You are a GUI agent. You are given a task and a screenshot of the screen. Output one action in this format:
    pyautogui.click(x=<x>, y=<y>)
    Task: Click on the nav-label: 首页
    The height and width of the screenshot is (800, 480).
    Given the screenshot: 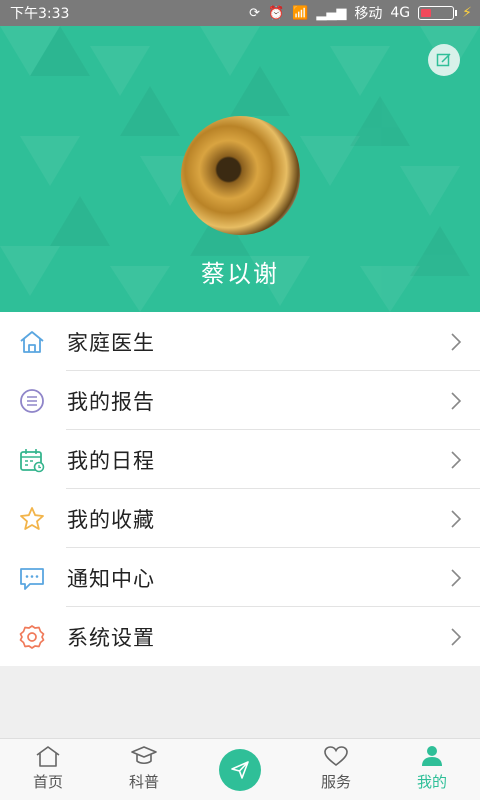 What is the action you would take?
    pyautogui.click(x=47, y=782)
    